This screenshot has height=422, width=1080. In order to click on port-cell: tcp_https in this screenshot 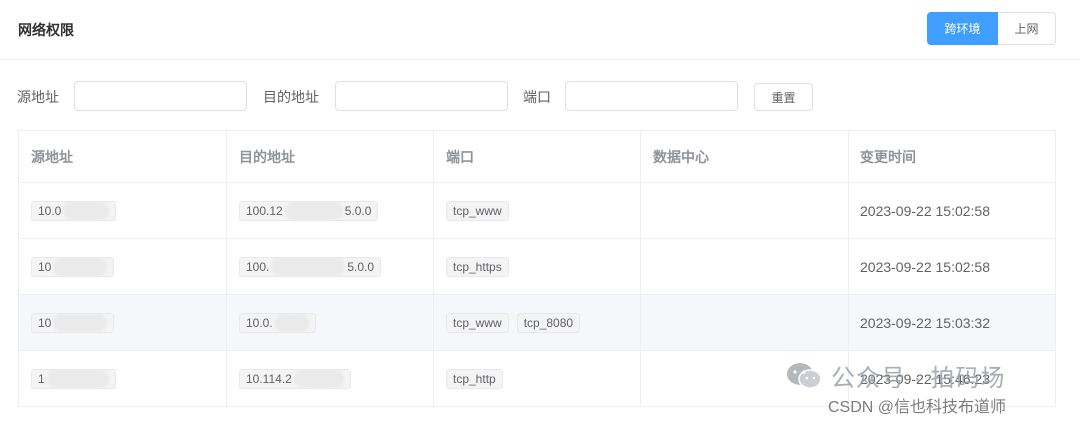, I will do `click(537, 266)`.